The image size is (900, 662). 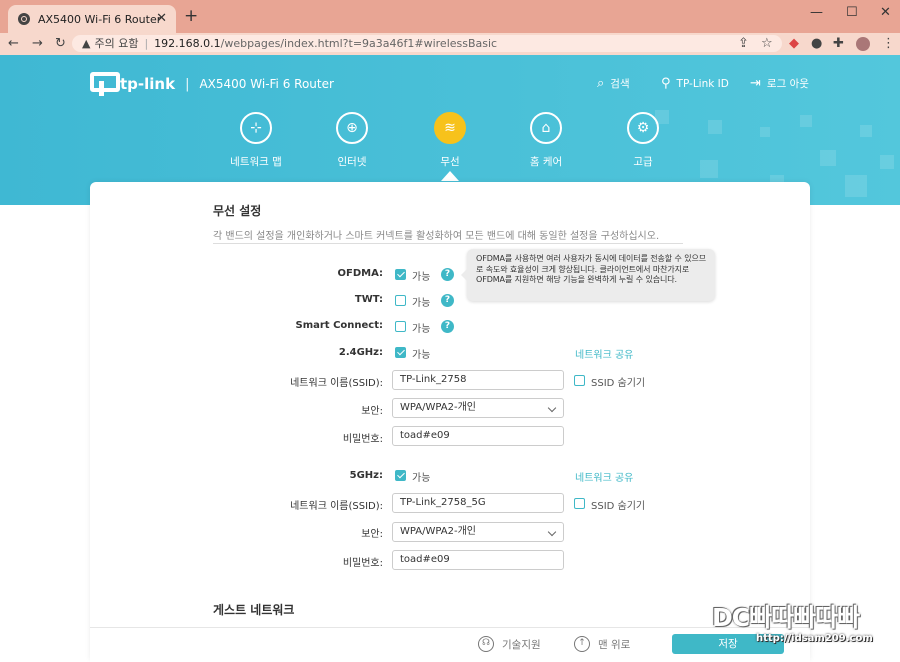 I want to click on band24-ssid-input: TP-Link_2758, so click(x=478, y=380).